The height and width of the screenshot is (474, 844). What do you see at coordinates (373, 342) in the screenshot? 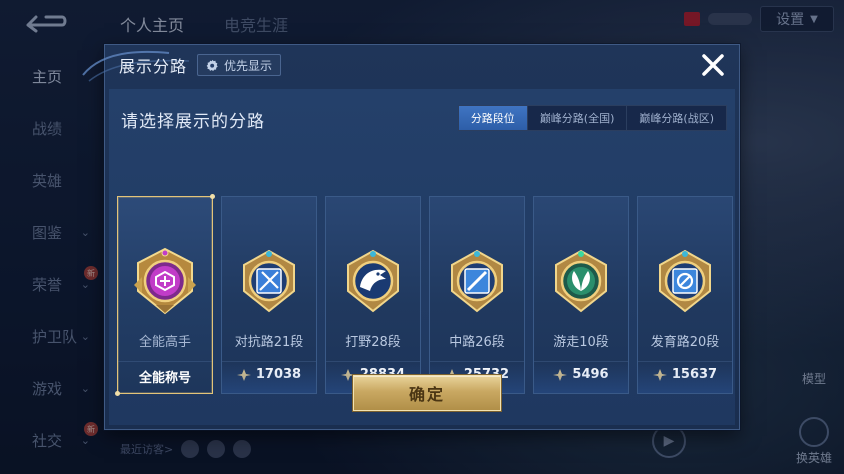
I see `lane-card-title: 打野28段` at bounding box center [373, 342].